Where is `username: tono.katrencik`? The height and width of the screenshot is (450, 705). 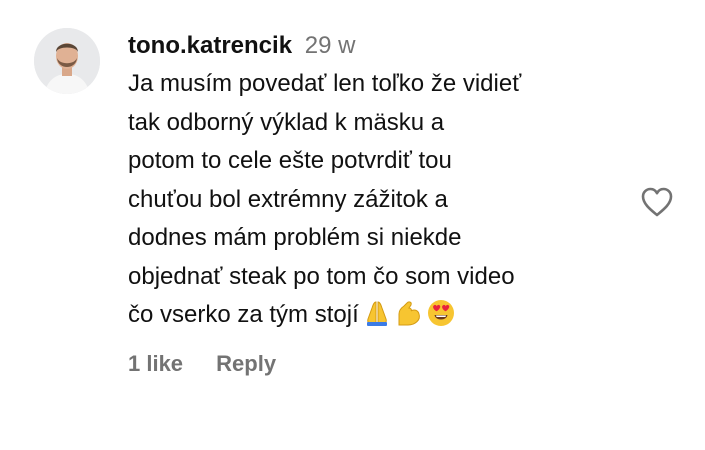
username: tono.katrencik is located at coordinates (210, 45).